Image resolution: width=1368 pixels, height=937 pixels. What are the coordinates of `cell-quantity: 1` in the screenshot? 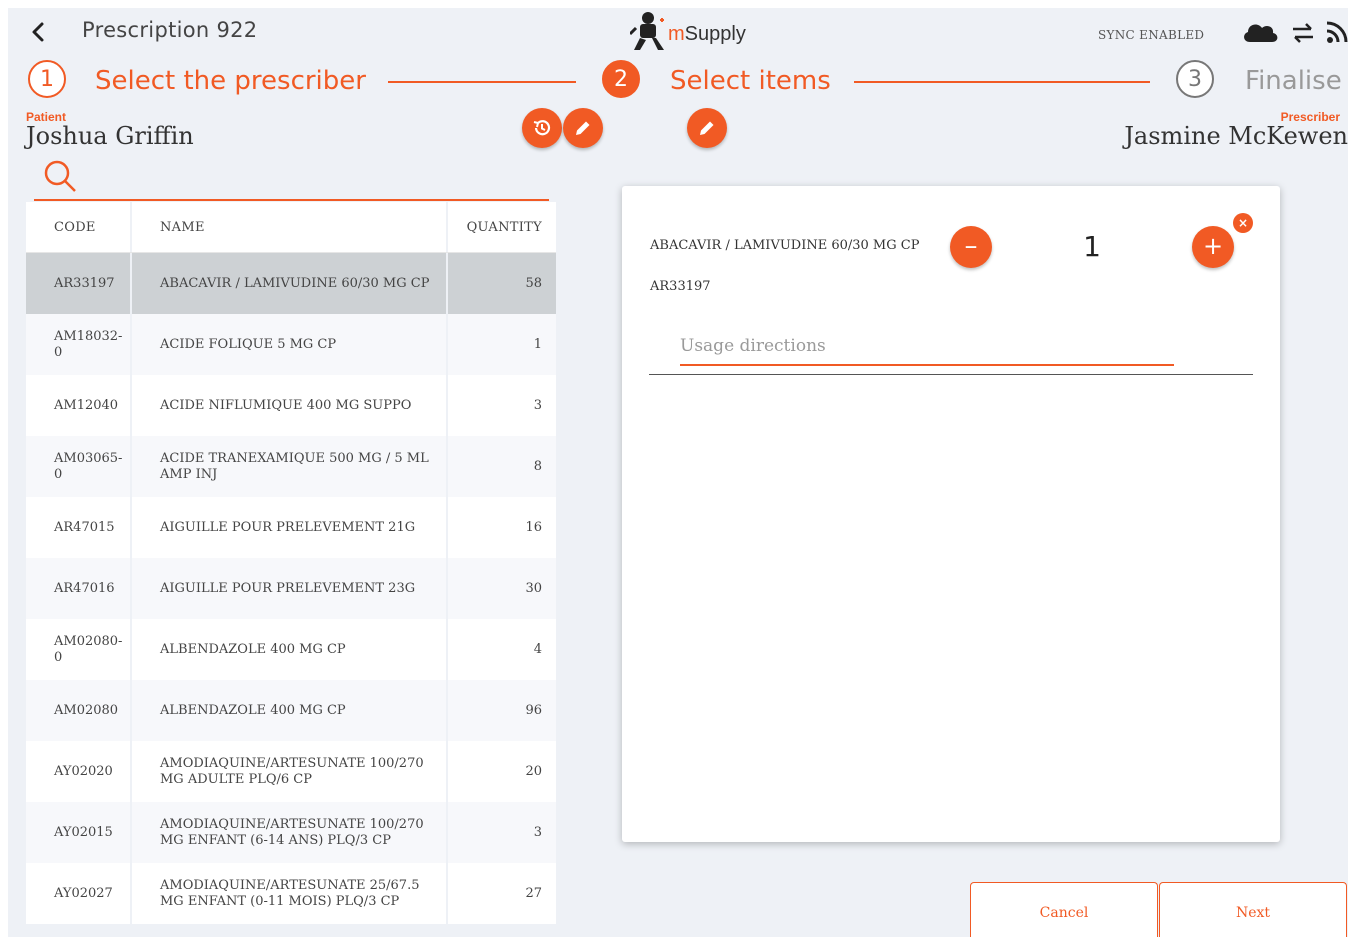 It's located at (537, 344).